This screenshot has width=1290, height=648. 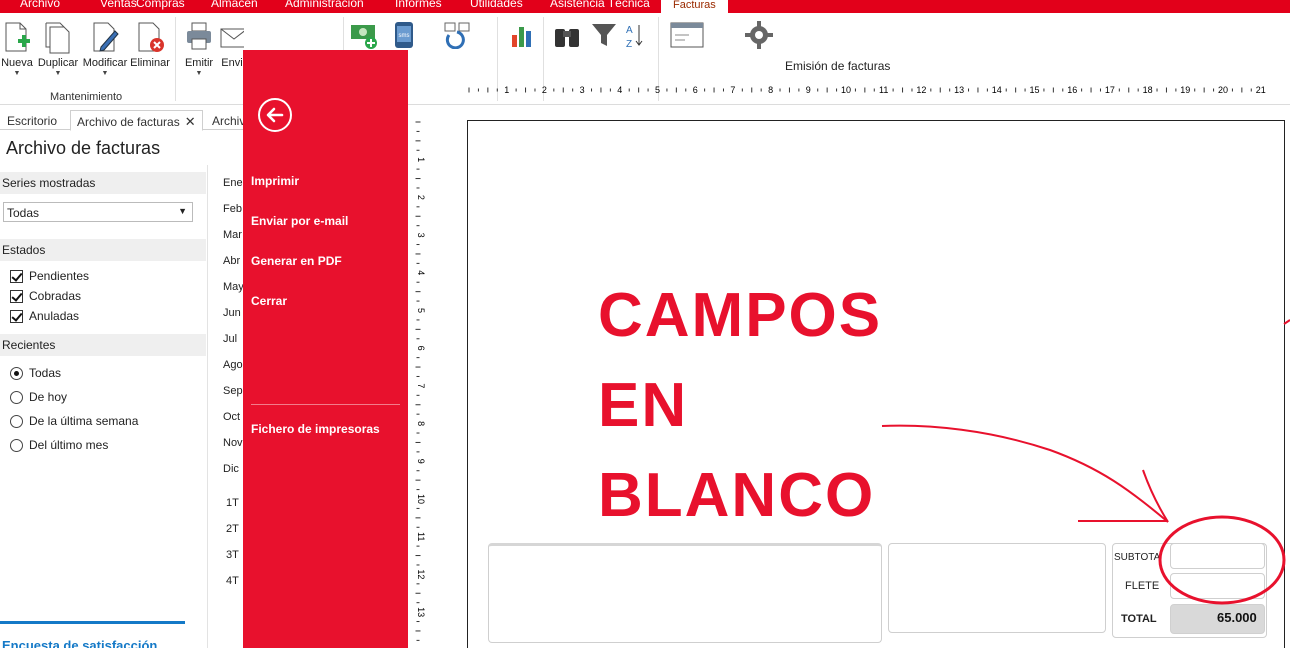 I want to click on horizontal-ruler: 1 2 3 4 5 6 7 8 9 10 11 12 13 14 15 16 17 18 19 20 21, so click(x=867, y=90).